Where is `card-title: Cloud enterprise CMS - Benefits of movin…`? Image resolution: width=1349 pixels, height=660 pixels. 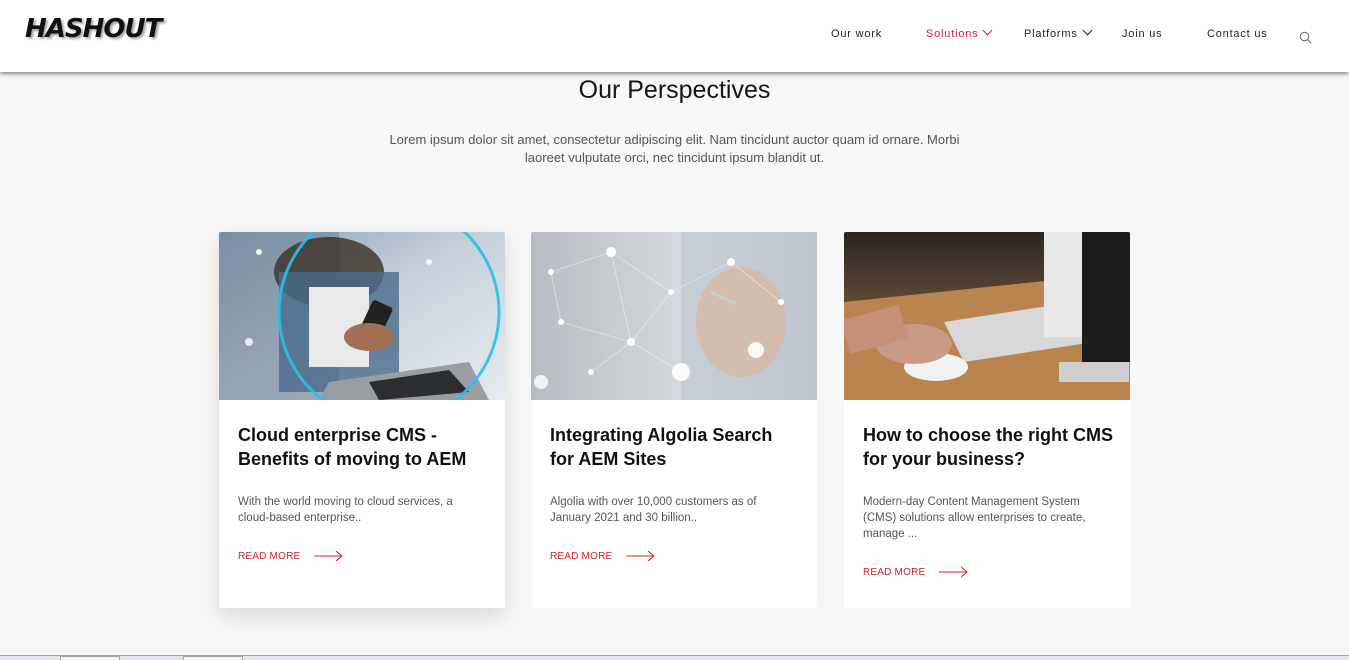 card-title: Cloud enterprise CMS - Benefits of movin… is located at coordinates (363, 447).